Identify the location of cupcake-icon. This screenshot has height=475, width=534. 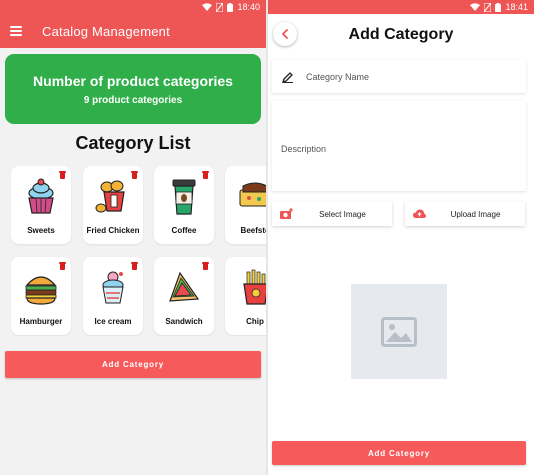
(41, 196).